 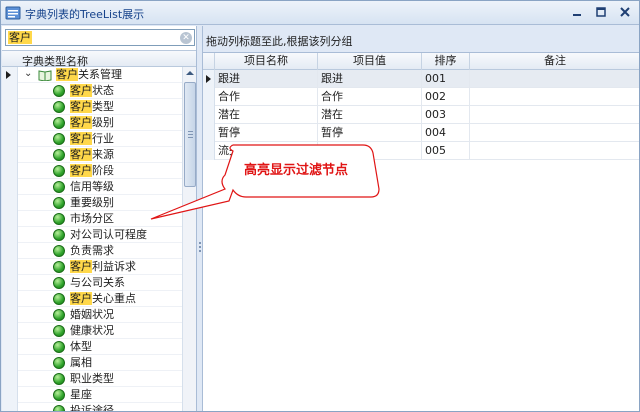 What do you see at coordinates (554, 61) in the screenshot?
I see `column-header-notes: 备注` at bounding box center [554, 61].